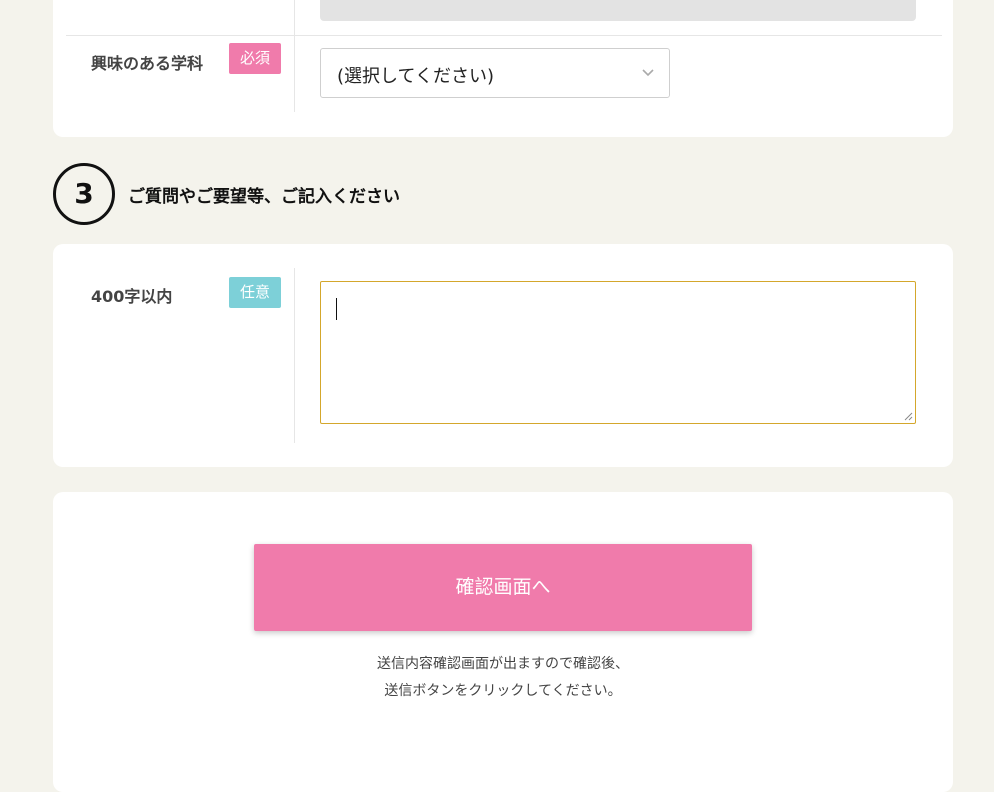 The width and height of the screenshot is (994, 792). Describe the element at coordinates (495, 73) in the screenshot. I see `interest-select: (選択してください)` at that location.